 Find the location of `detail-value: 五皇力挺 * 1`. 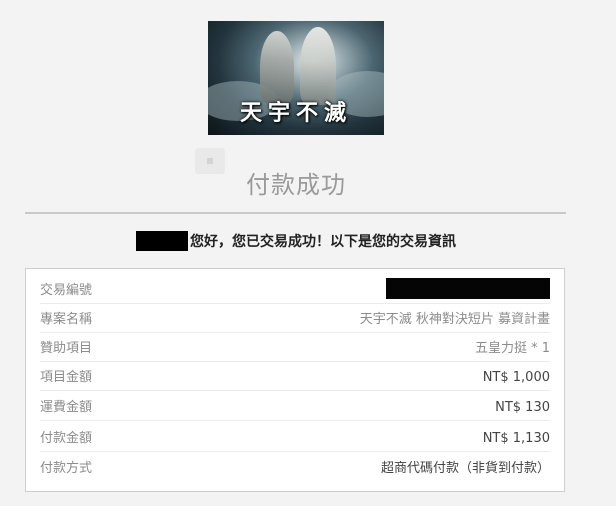

detail-value: 五皇力挺 * 1 is located at coordinates (512, 348).